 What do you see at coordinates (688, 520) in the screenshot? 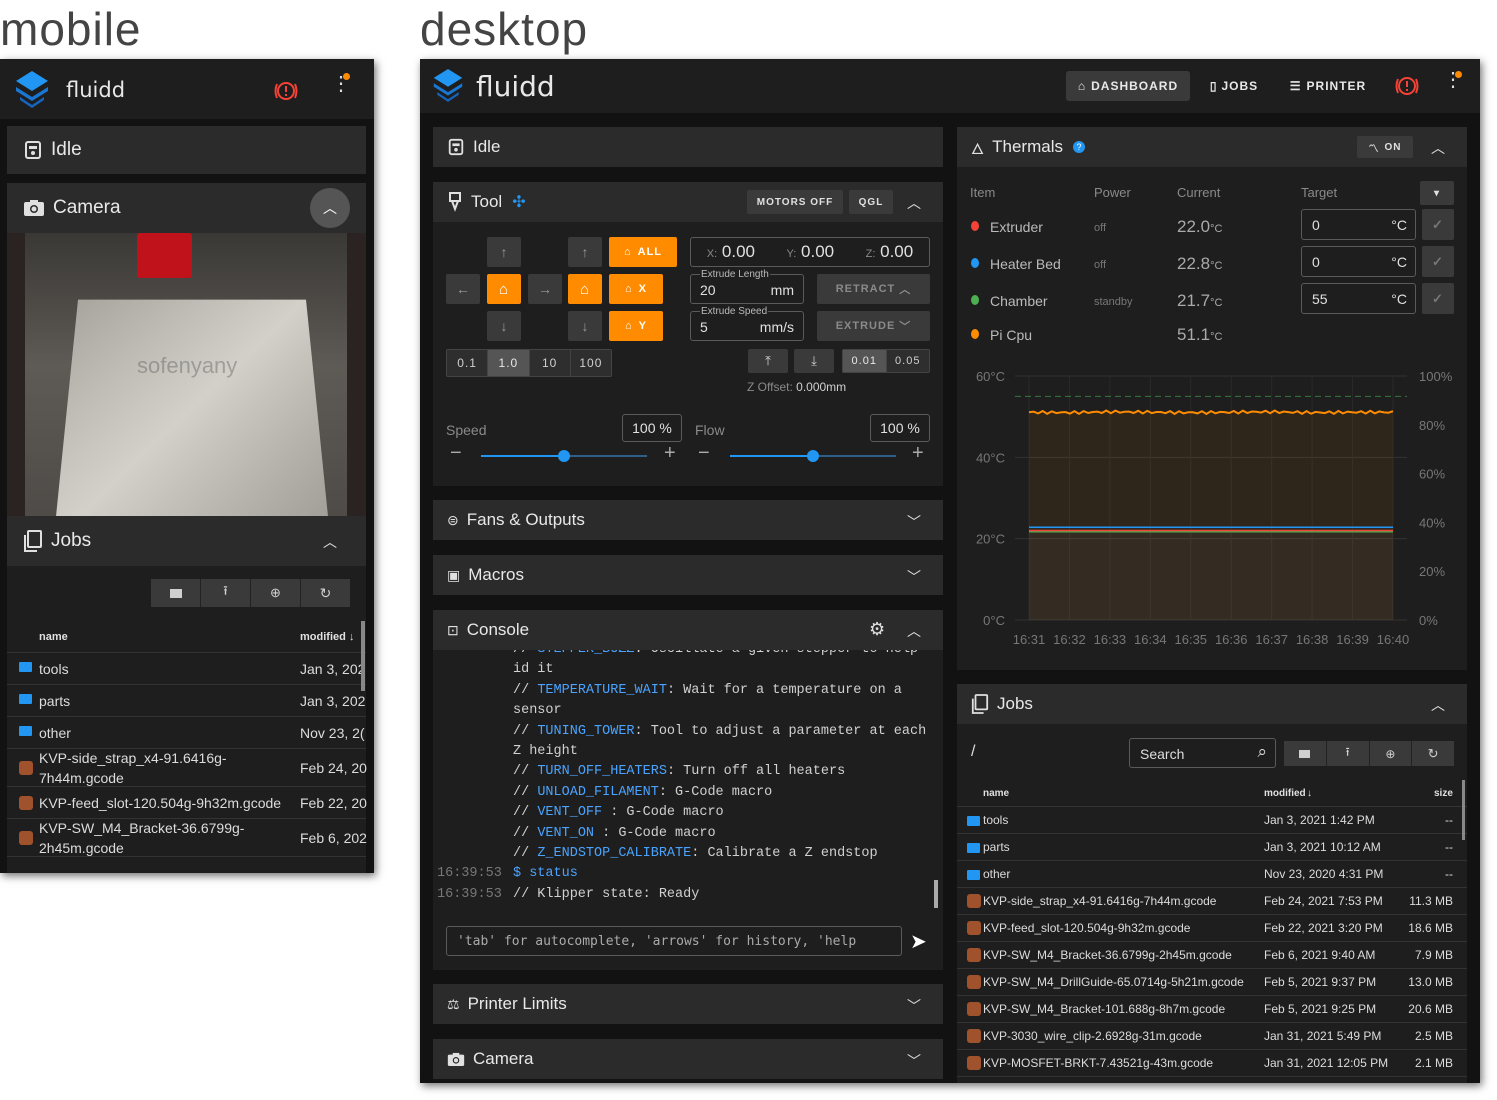
I see `fans-card: ⊜ Fans & Outputs ﹀` at bounding box center [688, 520].